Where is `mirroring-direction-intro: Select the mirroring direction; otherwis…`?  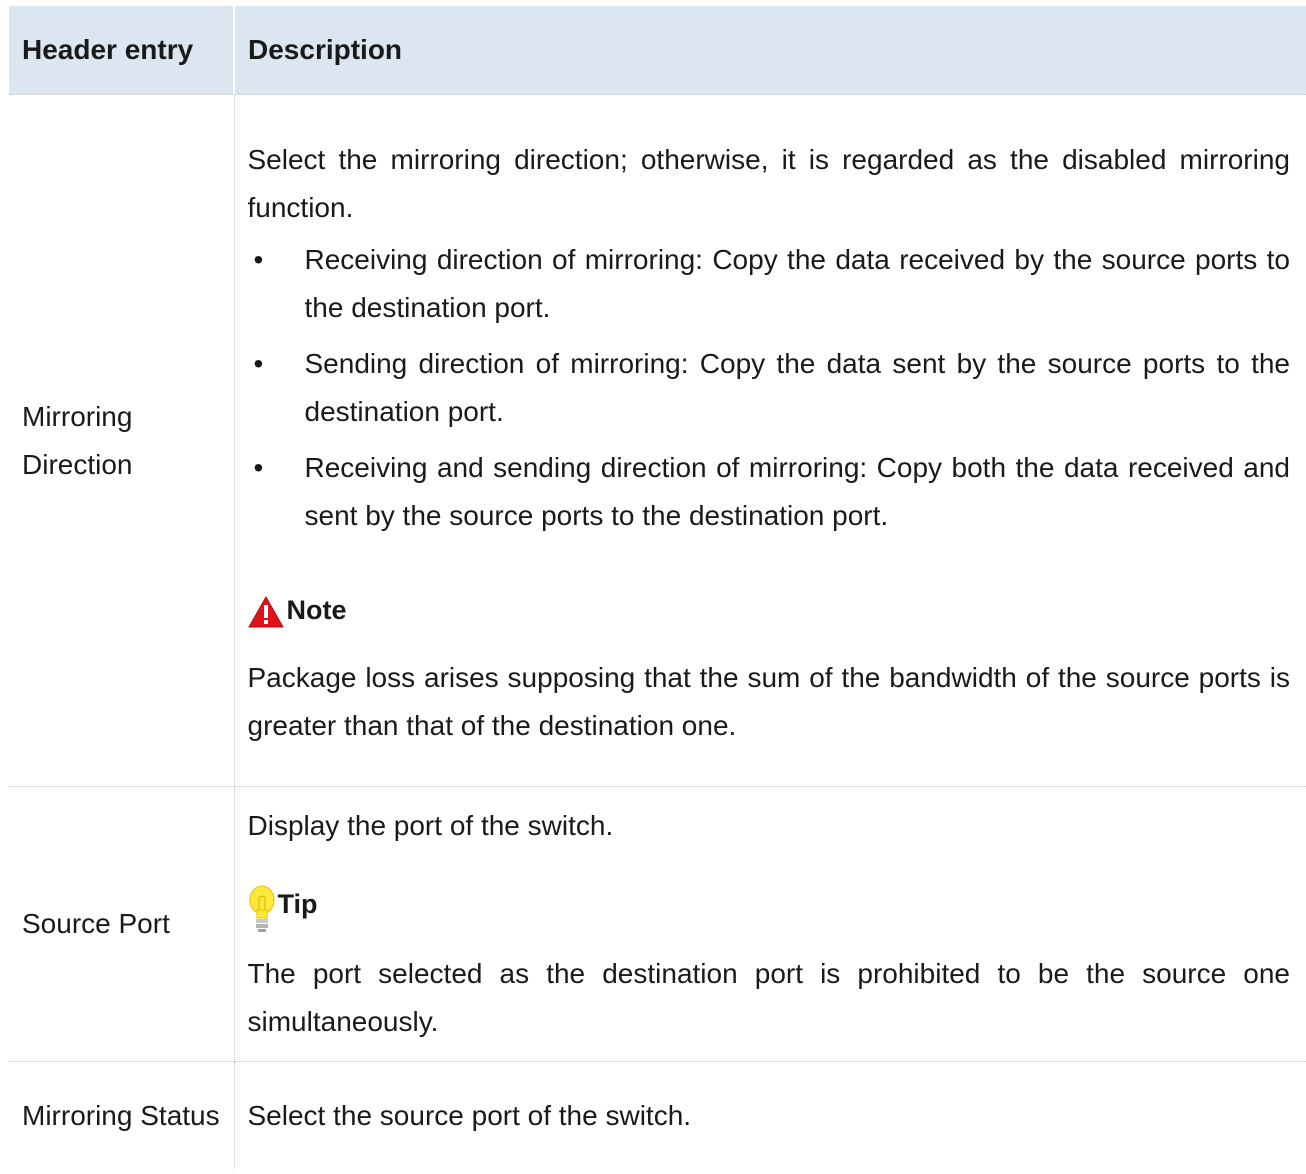 mirroring-direction-intro: Select the mirroring direction; otherwis… is located at coordinates (769, 183).